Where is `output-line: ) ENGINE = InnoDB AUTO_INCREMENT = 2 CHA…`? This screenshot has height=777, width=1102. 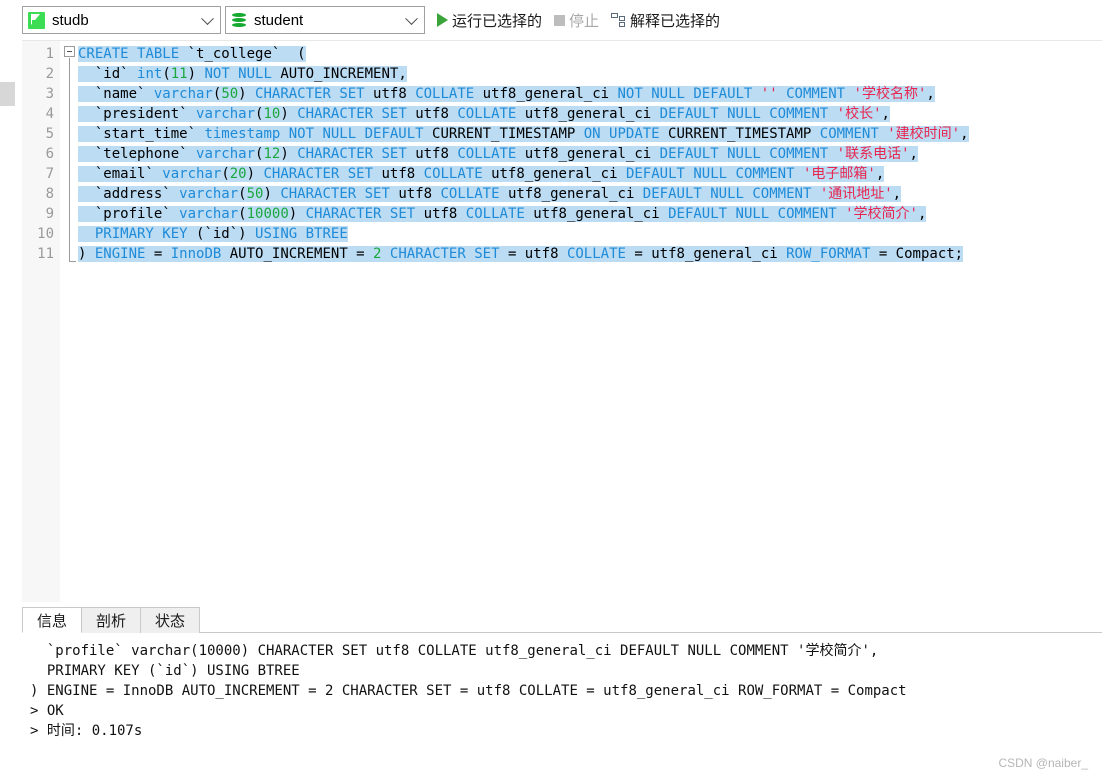
output-line: ) ENGINE = InnoDB AUTO_INCREMENT = 2 CHA… is located at coordinates (468, 691).